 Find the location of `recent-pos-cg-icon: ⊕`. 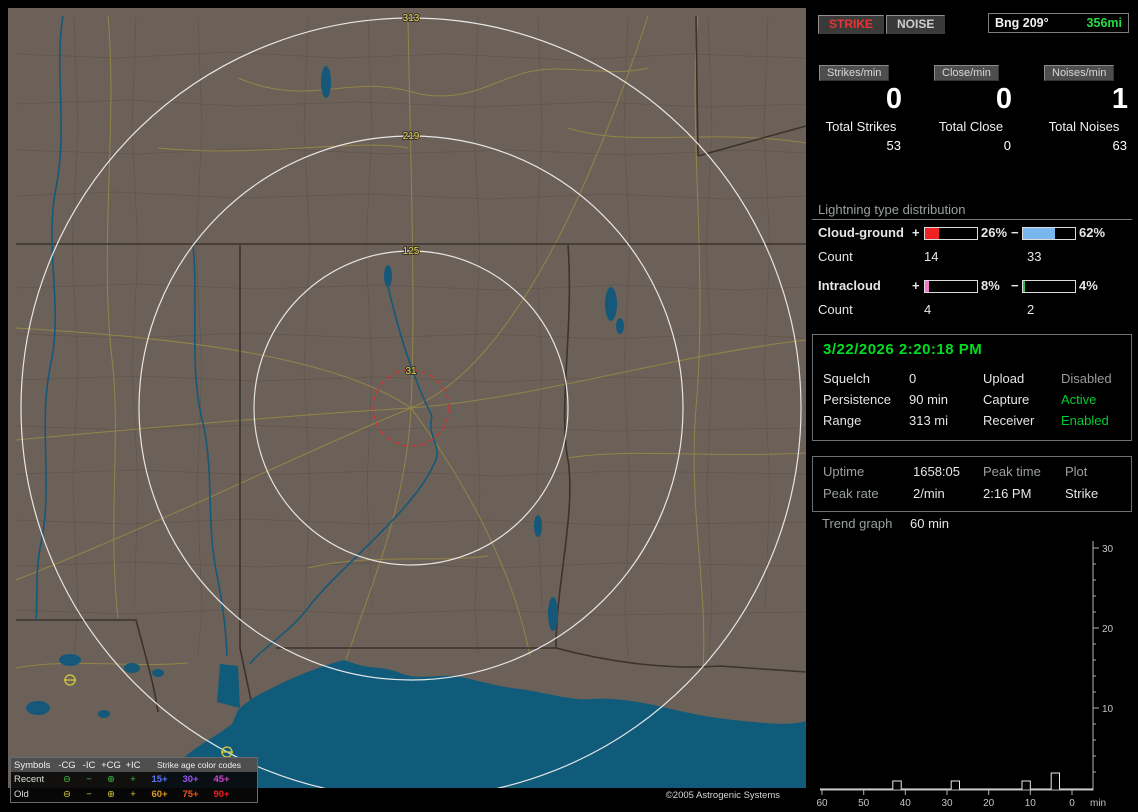

recent-pos-cg-icon: ⊕ is located at coordinates (111, 779).